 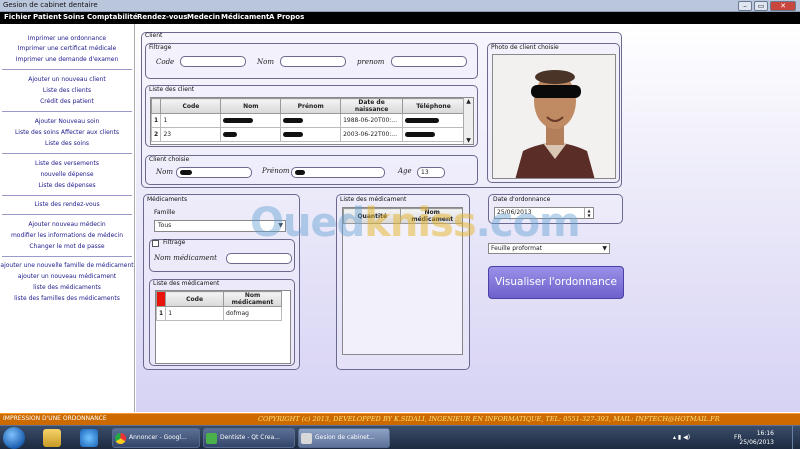 What do you see at coordinates (169, 159) in the screenshot?
I see `client-choisie-title: Client choisie` at bounding box center [169, 159].